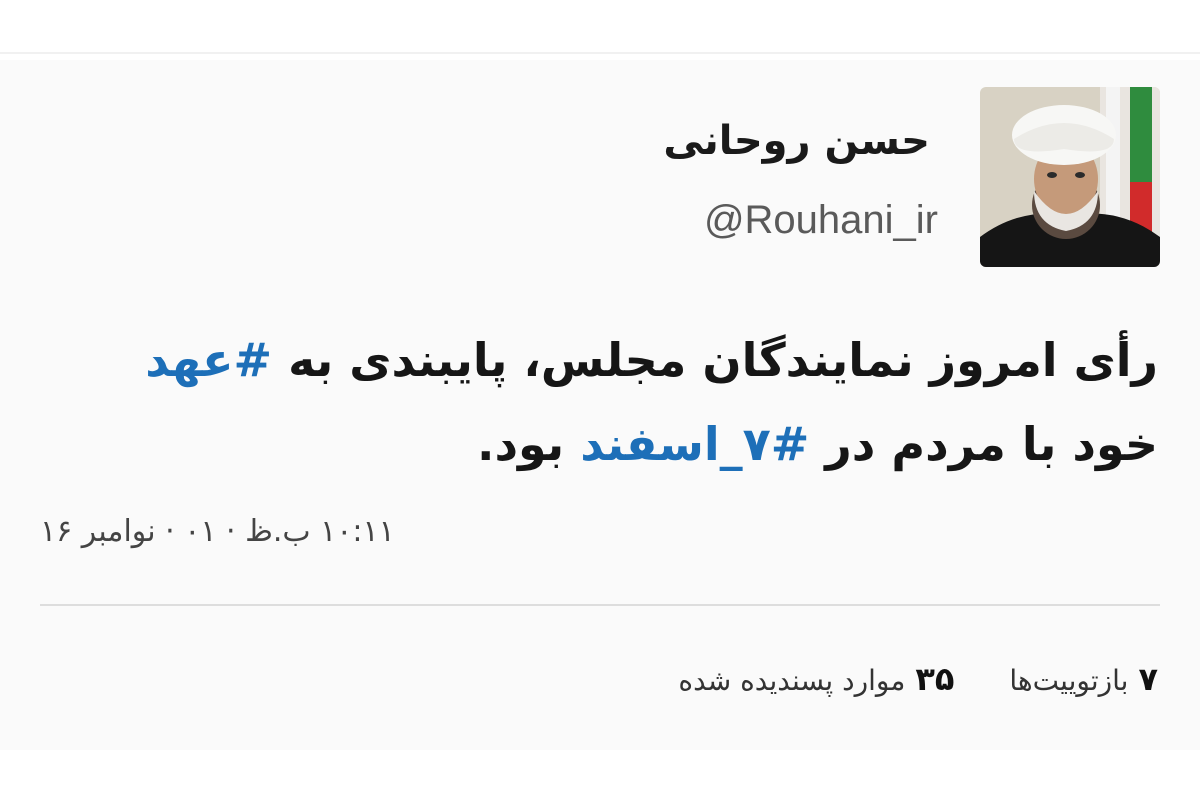  I want to click on retweets-stat: ۷ بازتوییت‌ها, so click(1083, 679).